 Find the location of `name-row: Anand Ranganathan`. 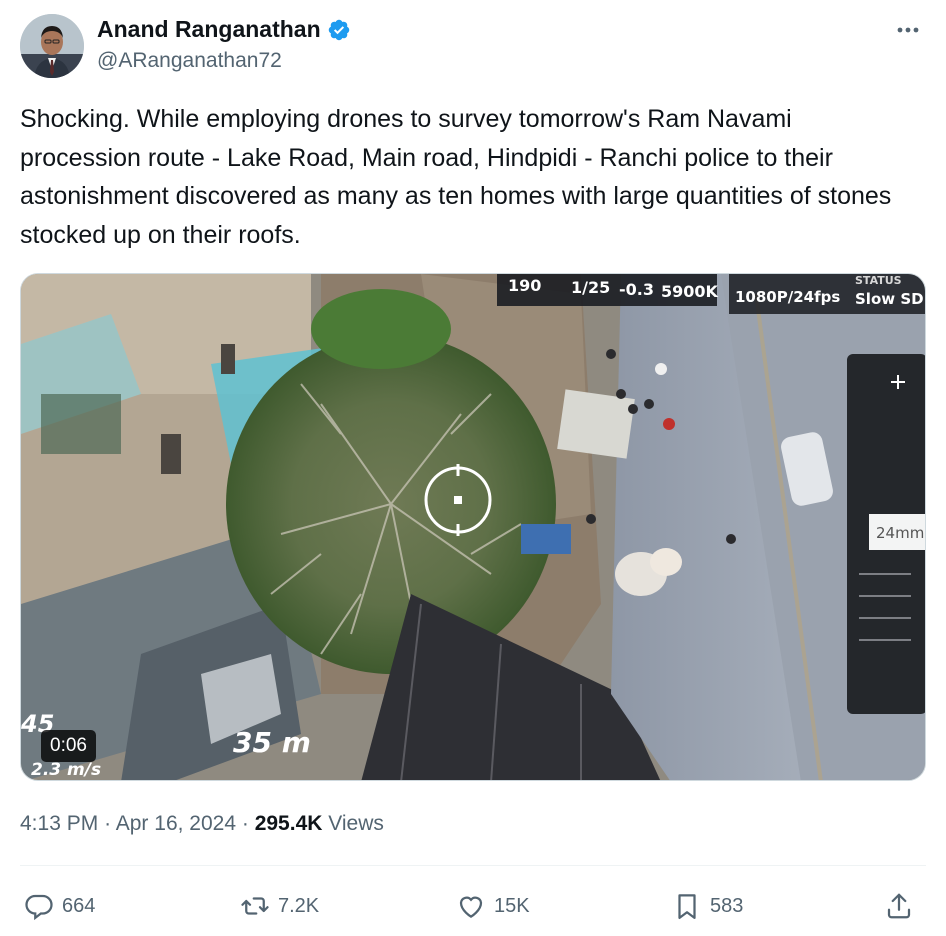

name-row: Anand Ranganathan is located at coordinates (224, 29).